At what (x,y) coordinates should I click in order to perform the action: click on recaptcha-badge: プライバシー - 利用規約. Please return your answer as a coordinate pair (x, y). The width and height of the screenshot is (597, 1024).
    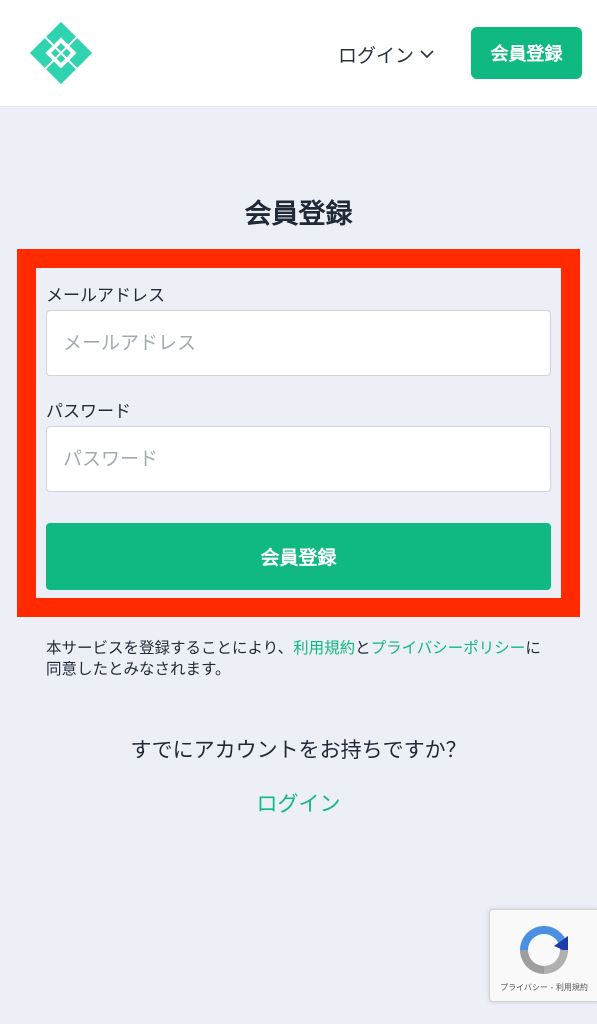
    Looking at the image, I should click on (543, 955).